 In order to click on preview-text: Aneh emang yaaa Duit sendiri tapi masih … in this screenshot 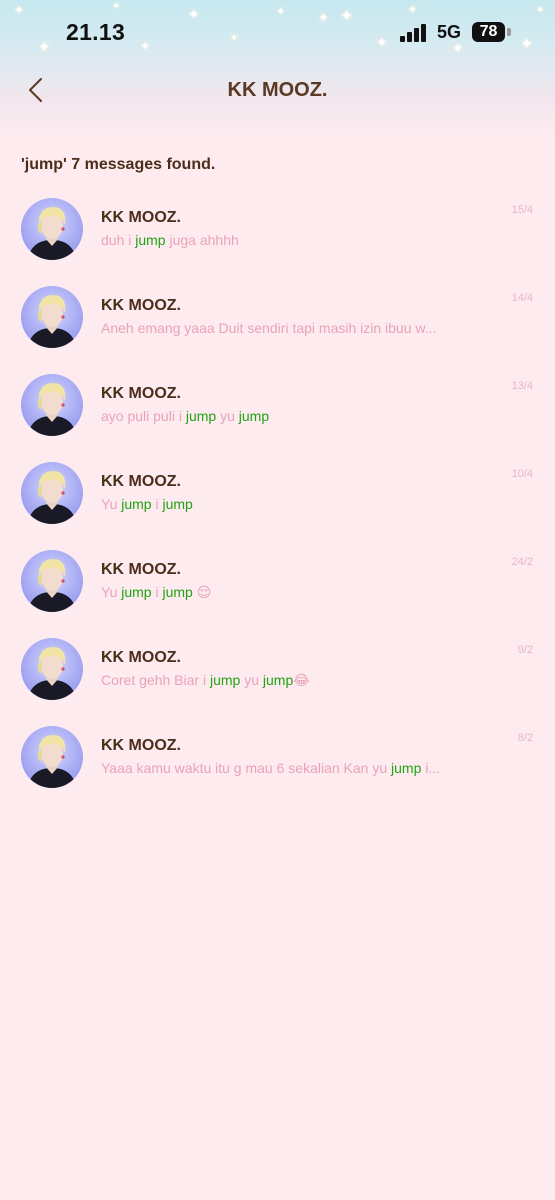, I will do `click(269, 328)`.